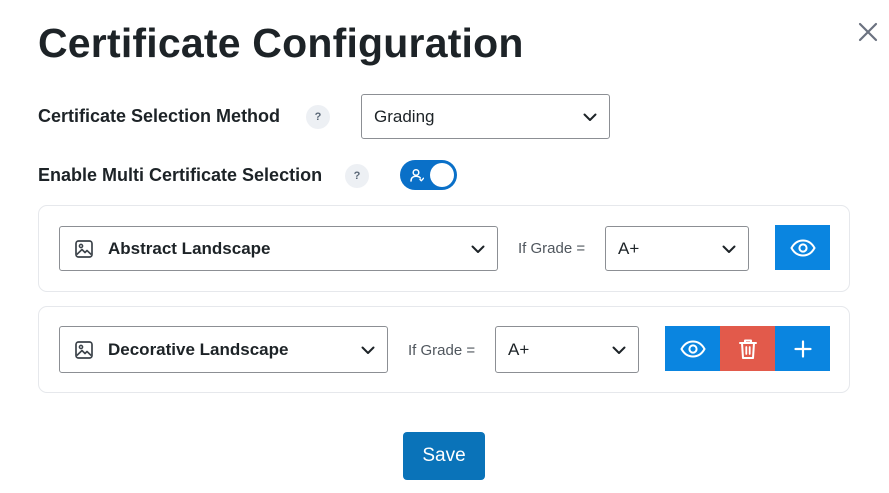 The image size is (889, 493). I want to click on plus-icon, so click(802, 348).